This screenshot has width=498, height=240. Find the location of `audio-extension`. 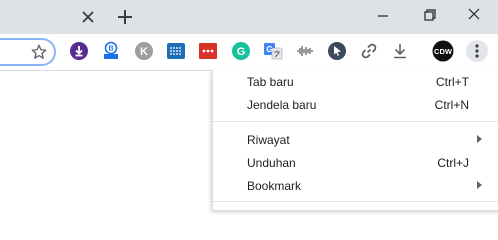

audio-extension is located at coordinates (305, 51).